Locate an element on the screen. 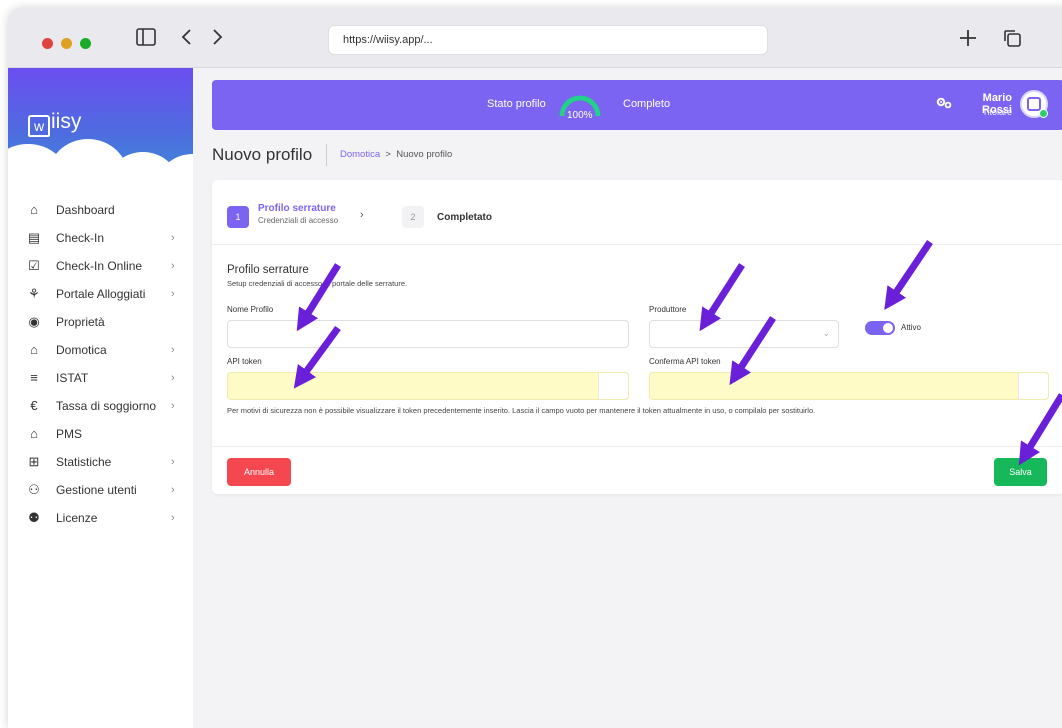 Image resolution: width=1062 pixels, height=728 pixels. sidebar-item-label: Domotica is located at coordinates (81, 350).